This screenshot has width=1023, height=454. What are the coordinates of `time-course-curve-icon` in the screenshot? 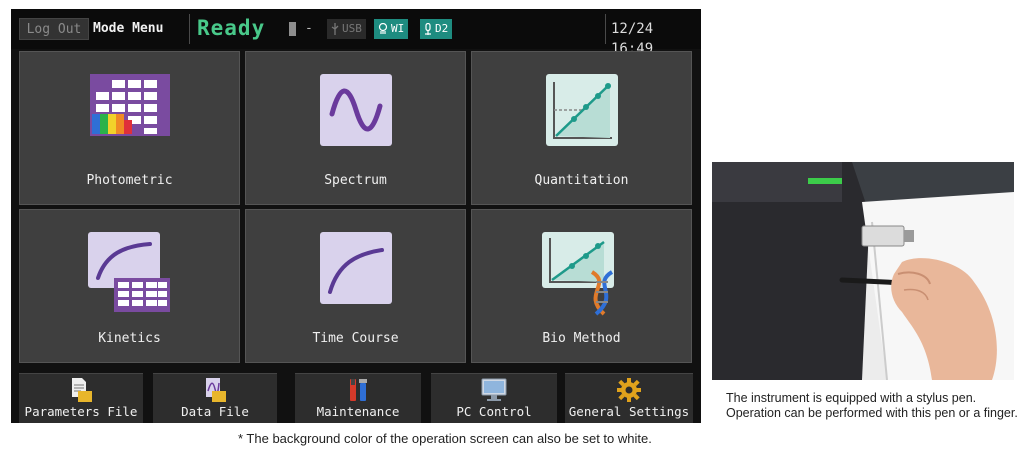 It's located at (355, 268).